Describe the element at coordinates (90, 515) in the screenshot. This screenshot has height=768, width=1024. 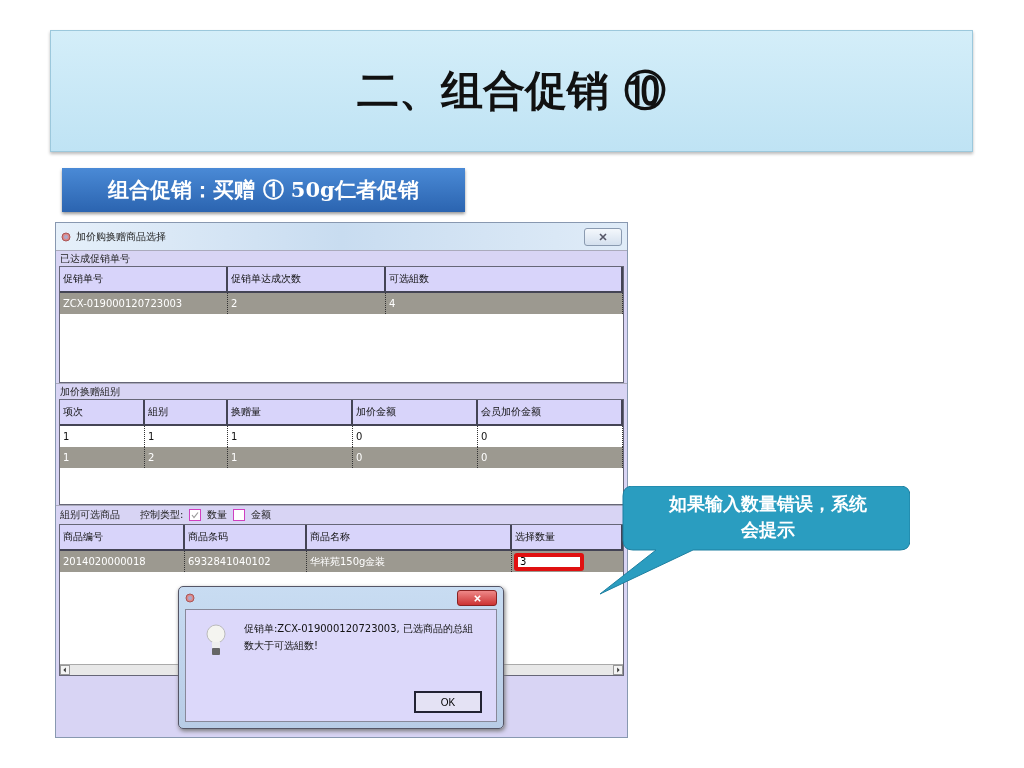
I see `group-label: 組别可选商品` at that location.